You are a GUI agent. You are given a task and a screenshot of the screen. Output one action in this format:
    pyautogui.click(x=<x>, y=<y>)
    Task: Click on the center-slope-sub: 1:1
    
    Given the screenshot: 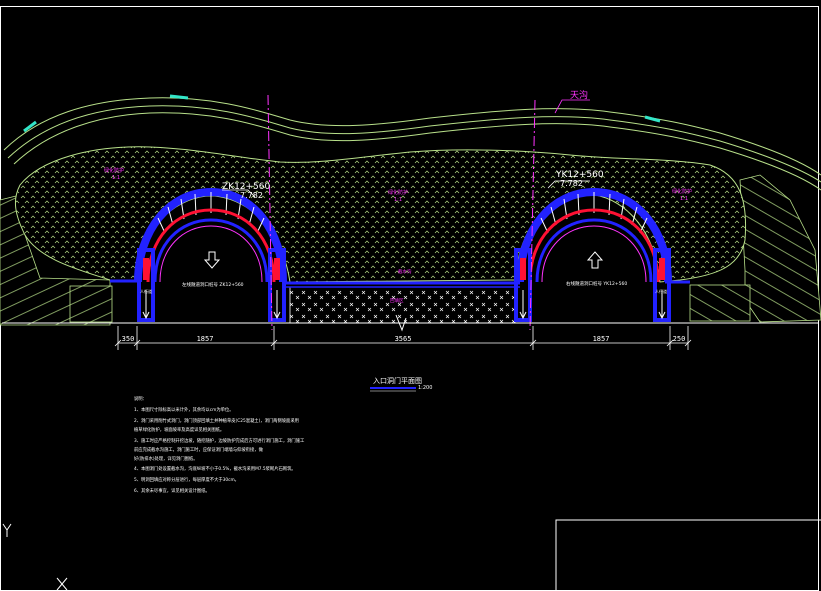 What is the action you would take?
    pyautogui.click(x=398, y=200)
    